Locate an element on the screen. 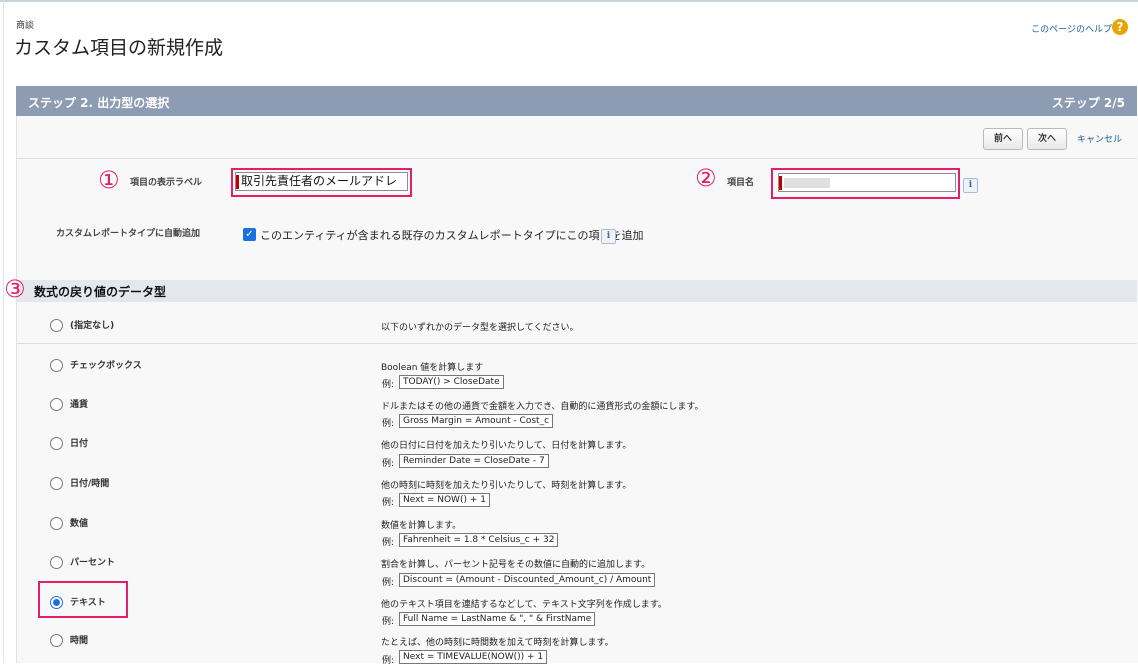  radio-time is located at coordinates (56, 640).